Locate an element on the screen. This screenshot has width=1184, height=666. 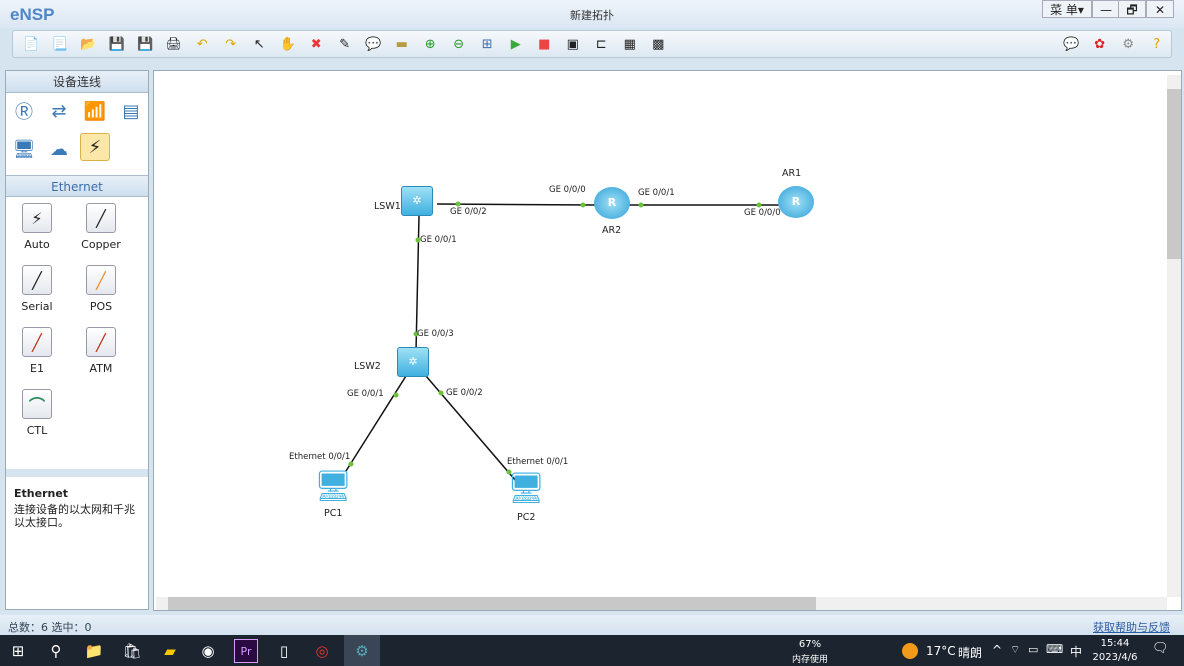
document-icon: ▯ is located at coordinates (284, 651).